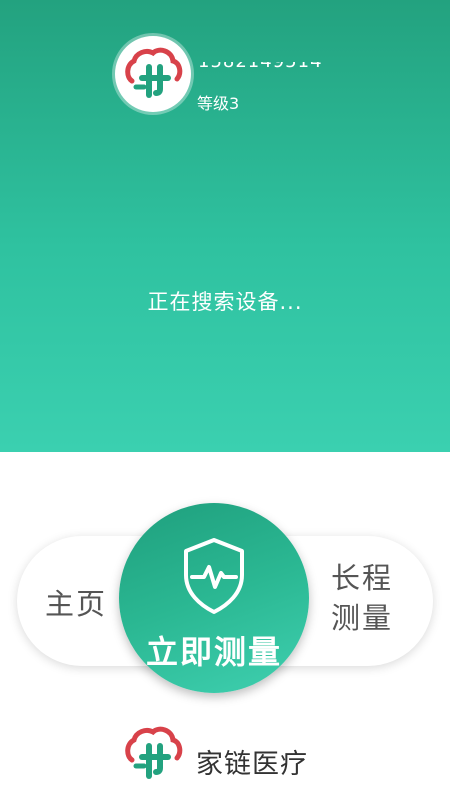  What do you see at coordinates (252, 764) in the screenshot?
I see `brand-name: 家链医疗` at bounding box center [252, 764].